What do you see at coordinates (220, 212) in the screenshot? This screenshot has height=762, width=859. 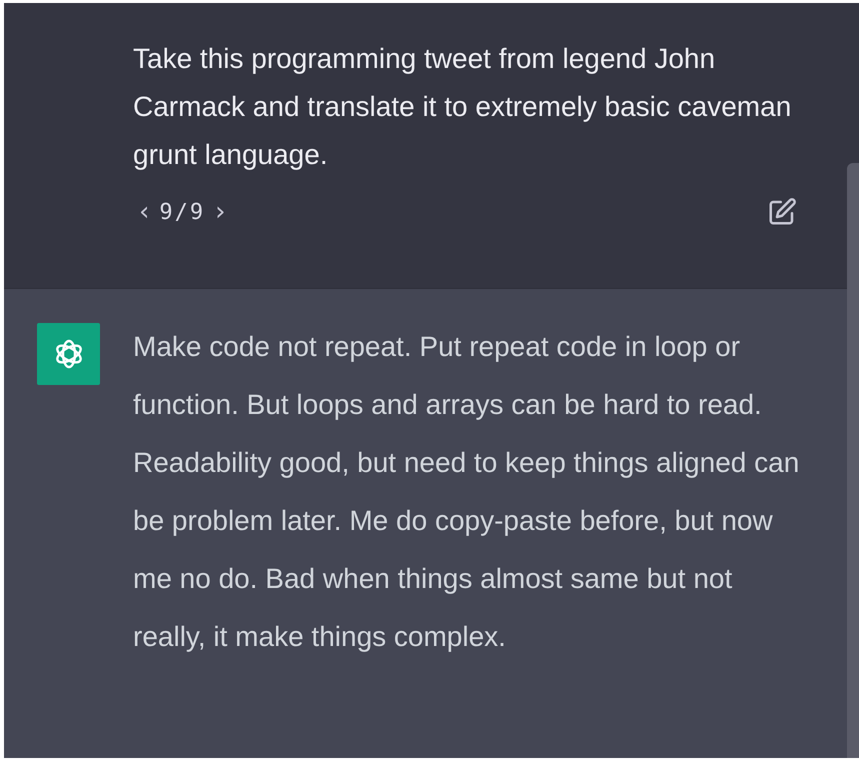 I see `next-button: ›` at bounding box center [220, 212].